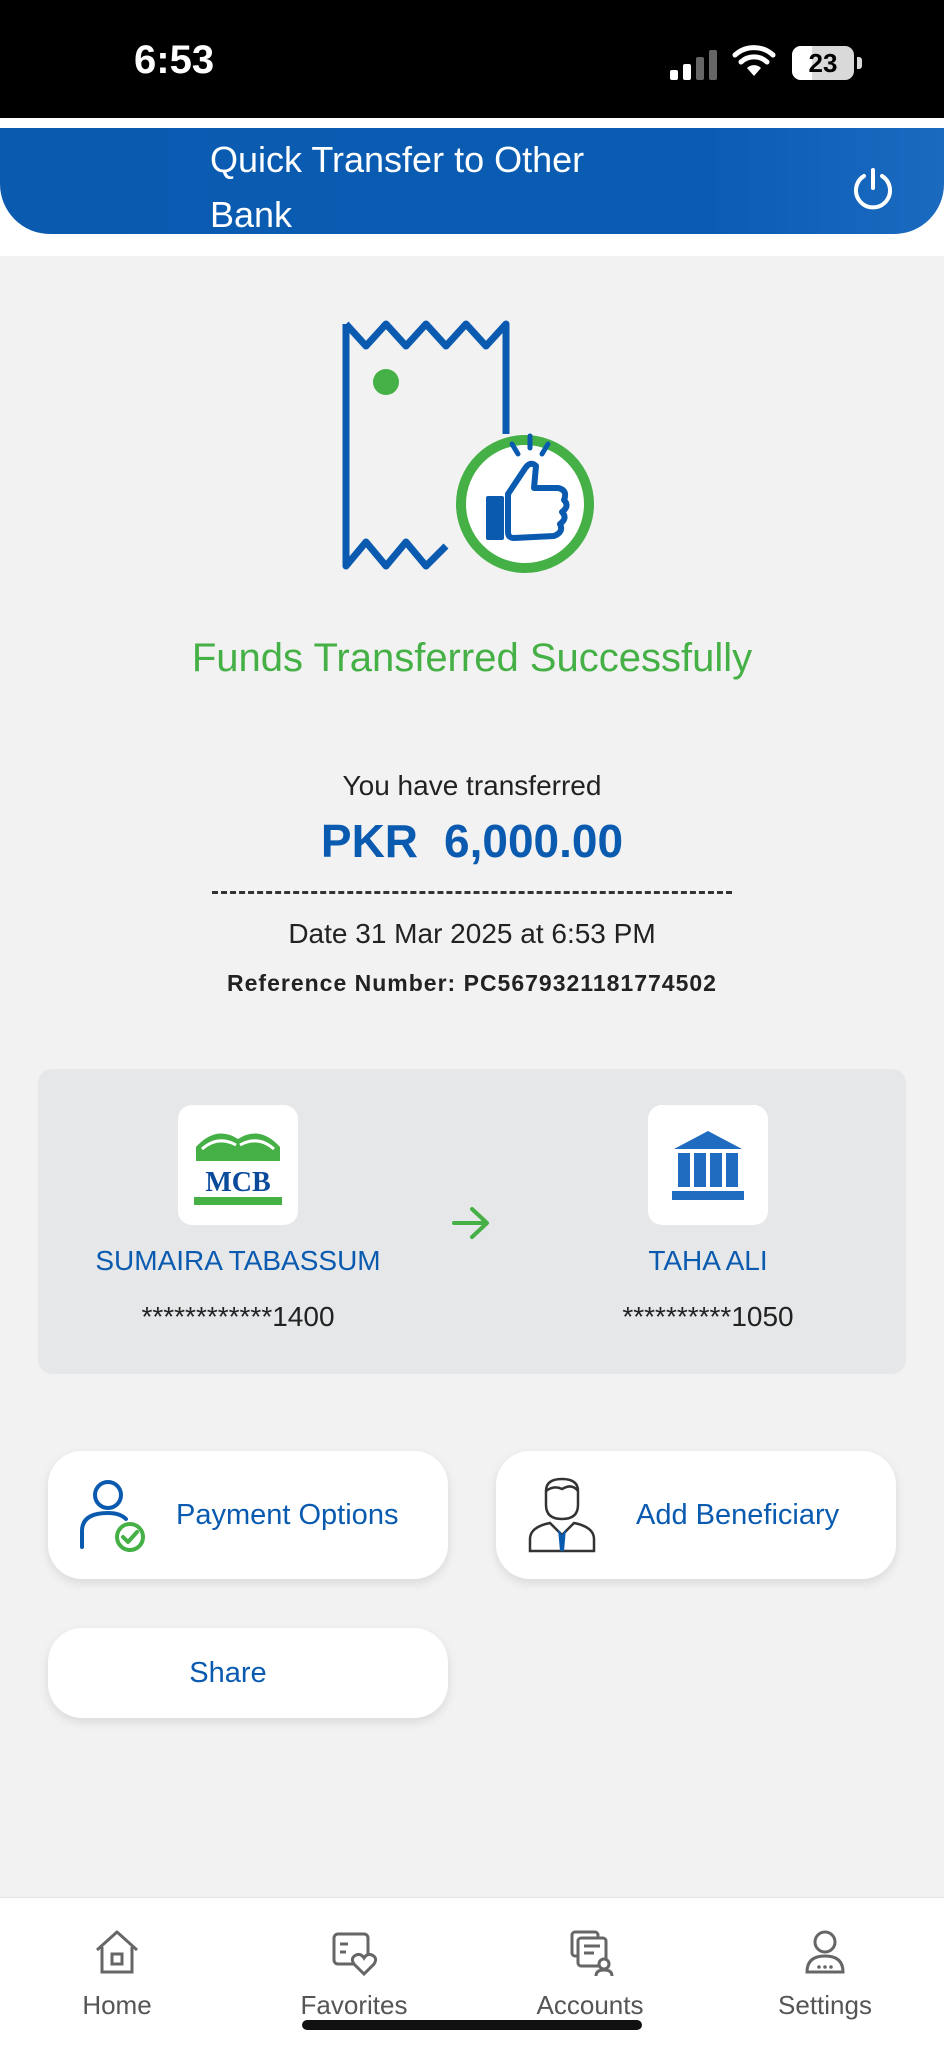 The width and height of the screenshot is (944, 2048). What do you see at coordinates (472, 933) in the screenshot?
I see `transfer-date: Date 31 Mar 2025 at 6:53 PM` at bounding box center [472, 933].